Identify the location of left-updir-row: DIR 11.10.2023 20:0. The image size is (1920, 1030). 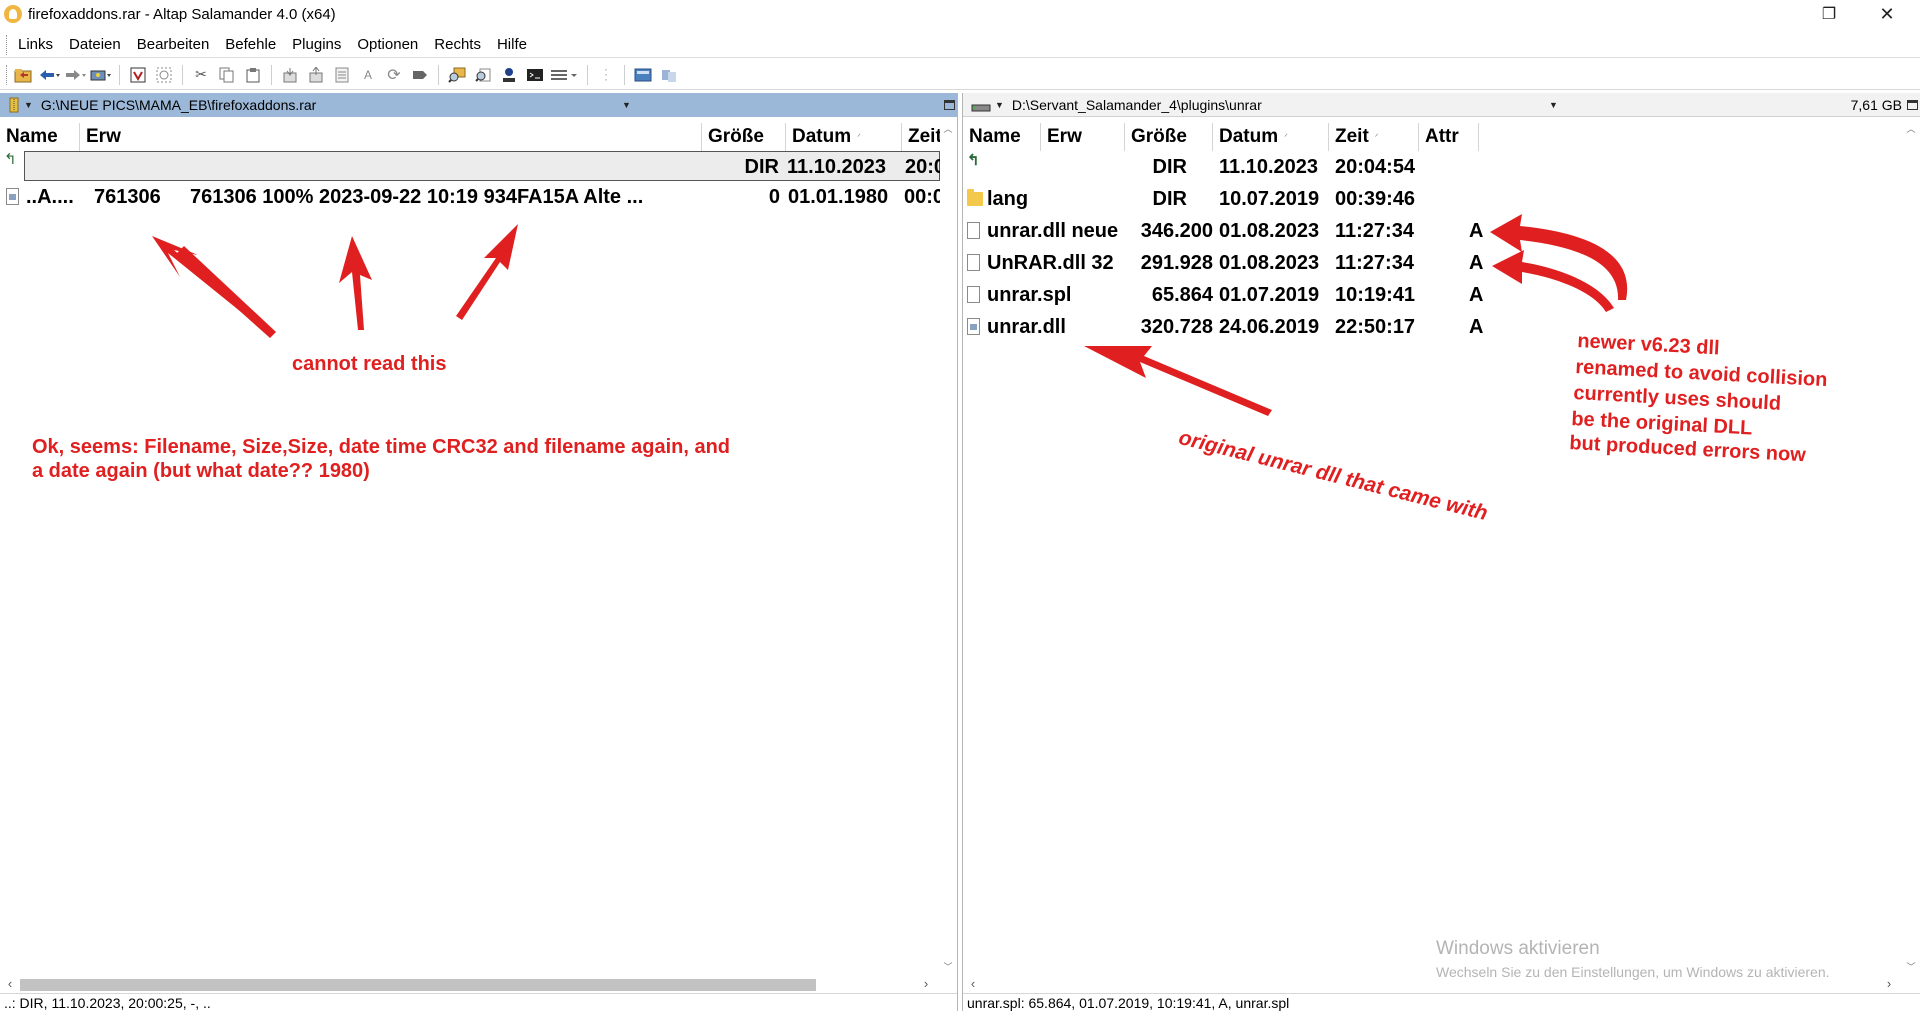
(484, 166).